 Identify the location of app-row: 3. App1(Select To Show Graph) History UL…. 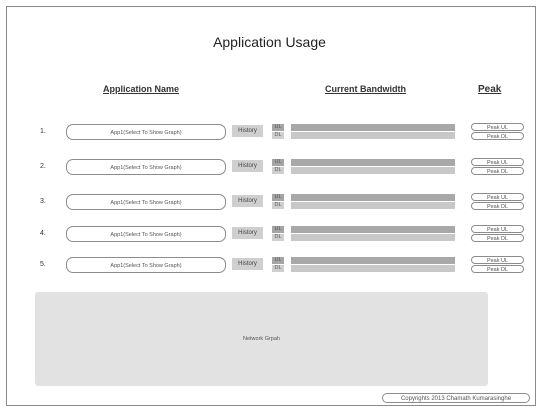
(269, 204).